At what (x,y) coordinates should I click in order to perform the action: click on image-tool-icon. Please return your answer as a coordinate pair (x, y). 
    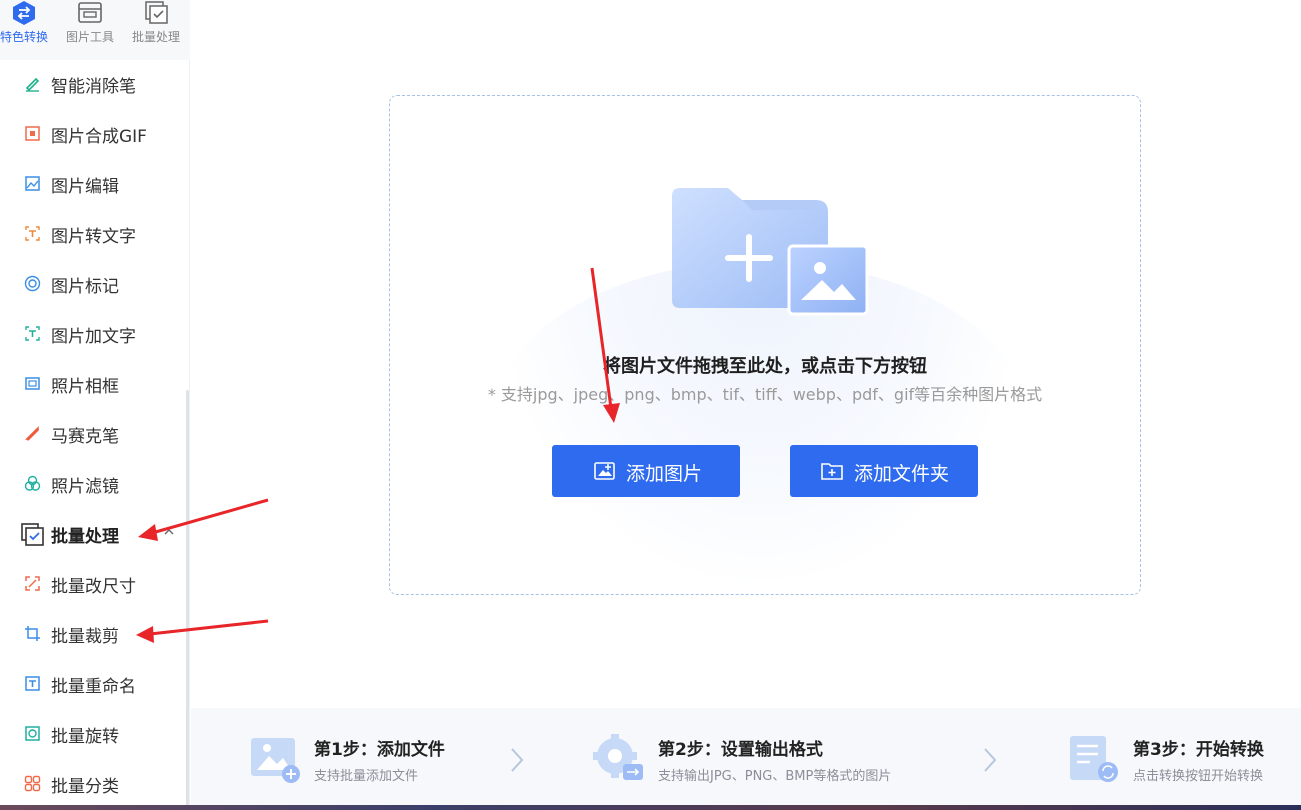
    Looking at the image, I should click on (90, 13).